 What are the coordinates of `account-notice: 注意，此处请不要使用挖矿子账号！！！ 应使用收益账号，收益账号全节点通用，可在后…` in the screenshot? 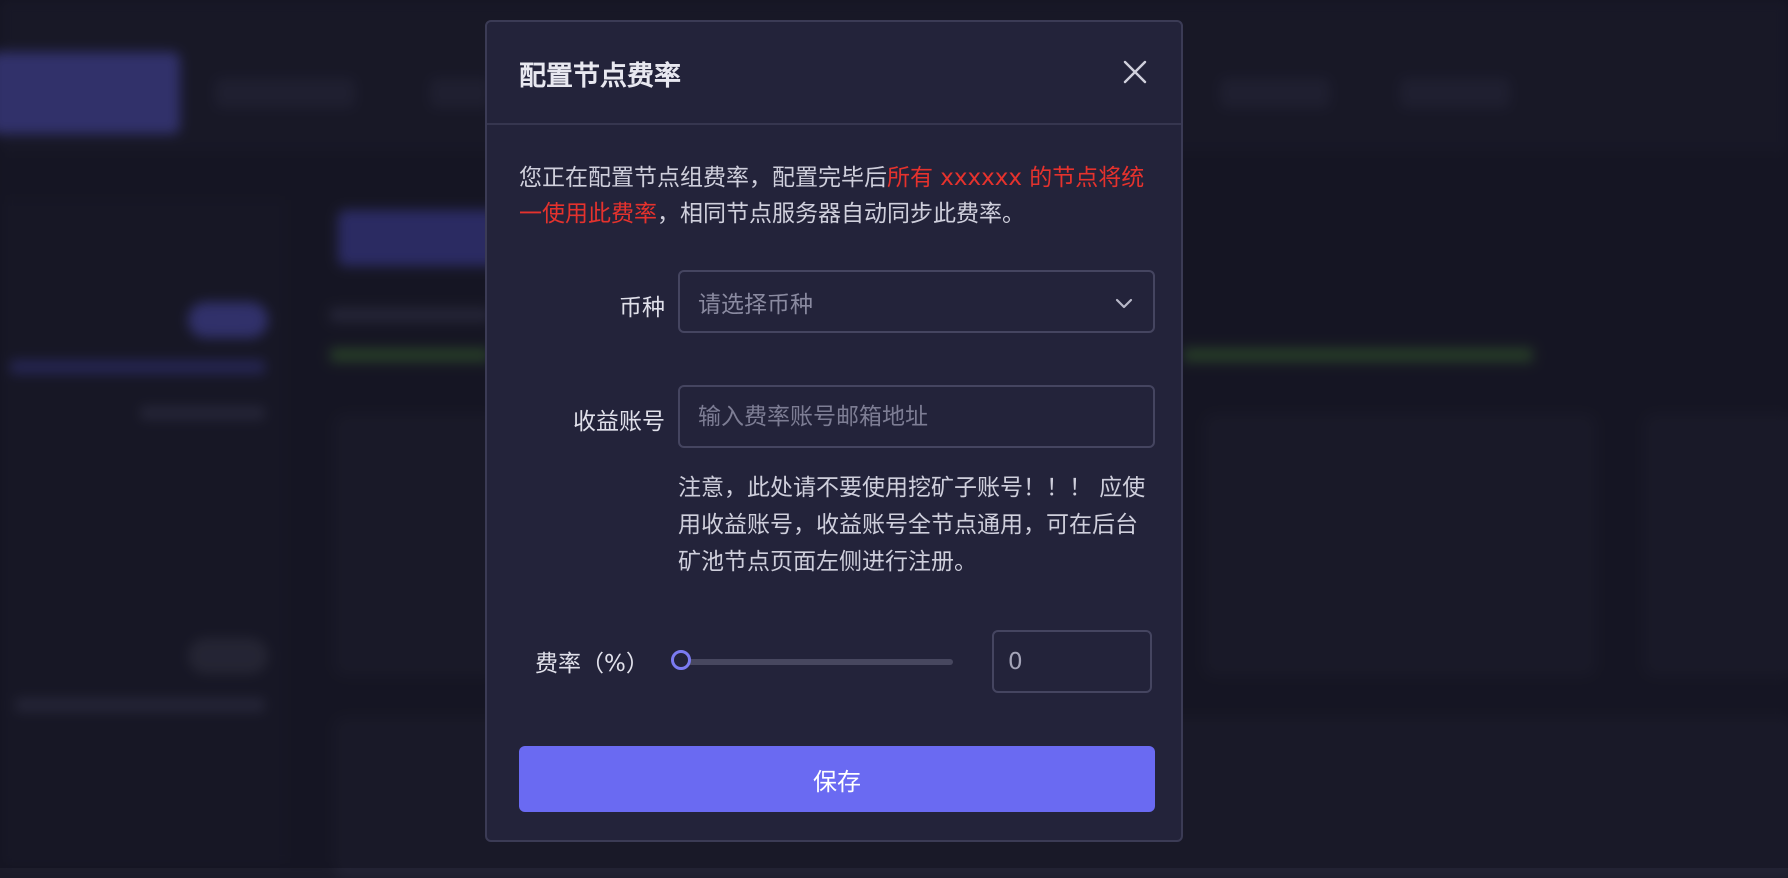 It's located at (912, 525).